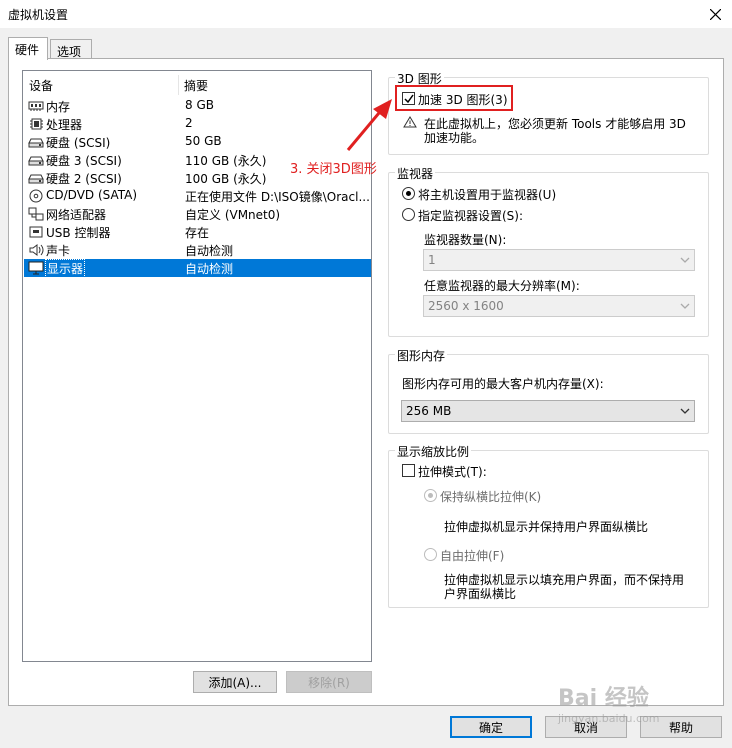  What do you see at coordinates (78, 233) in the screenshot?
I see `device-name: USB 控制器` at bounding box center [78, 233].